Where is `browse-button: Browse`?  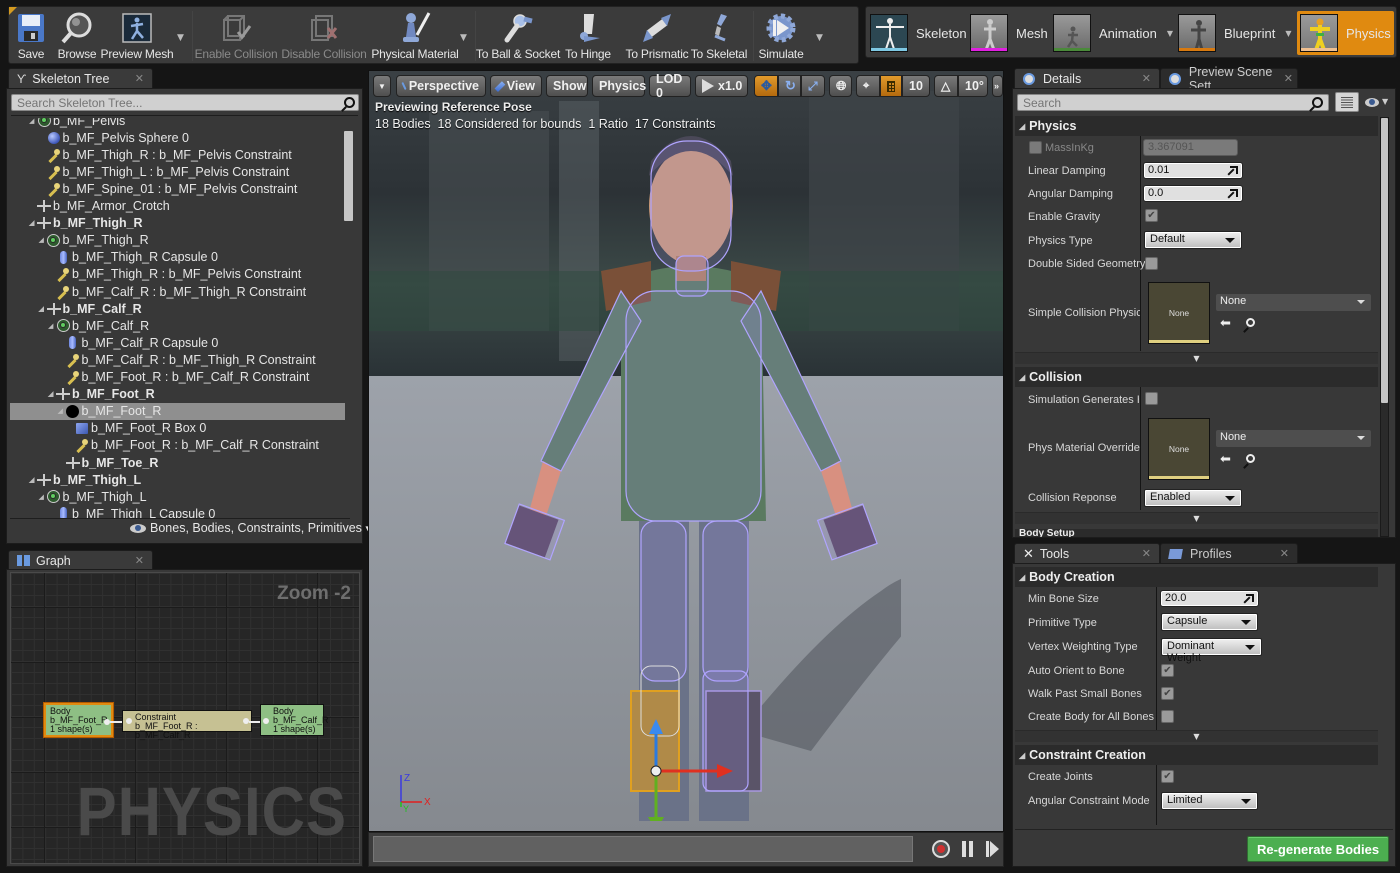 browse-button: Browse is located at coordinates (77, 36).